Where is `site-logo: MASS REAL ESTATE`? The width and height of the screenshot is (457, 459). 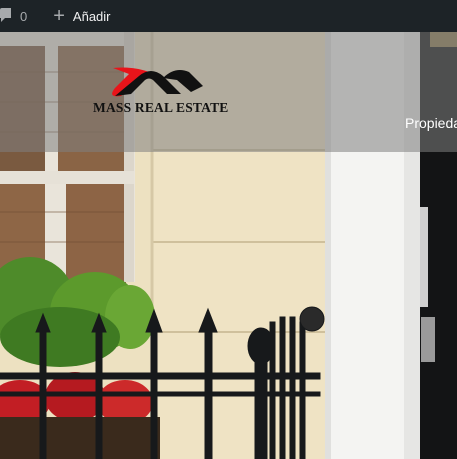
site-logo: MASS REAL ESTATE is located at coordinates (167, 91).